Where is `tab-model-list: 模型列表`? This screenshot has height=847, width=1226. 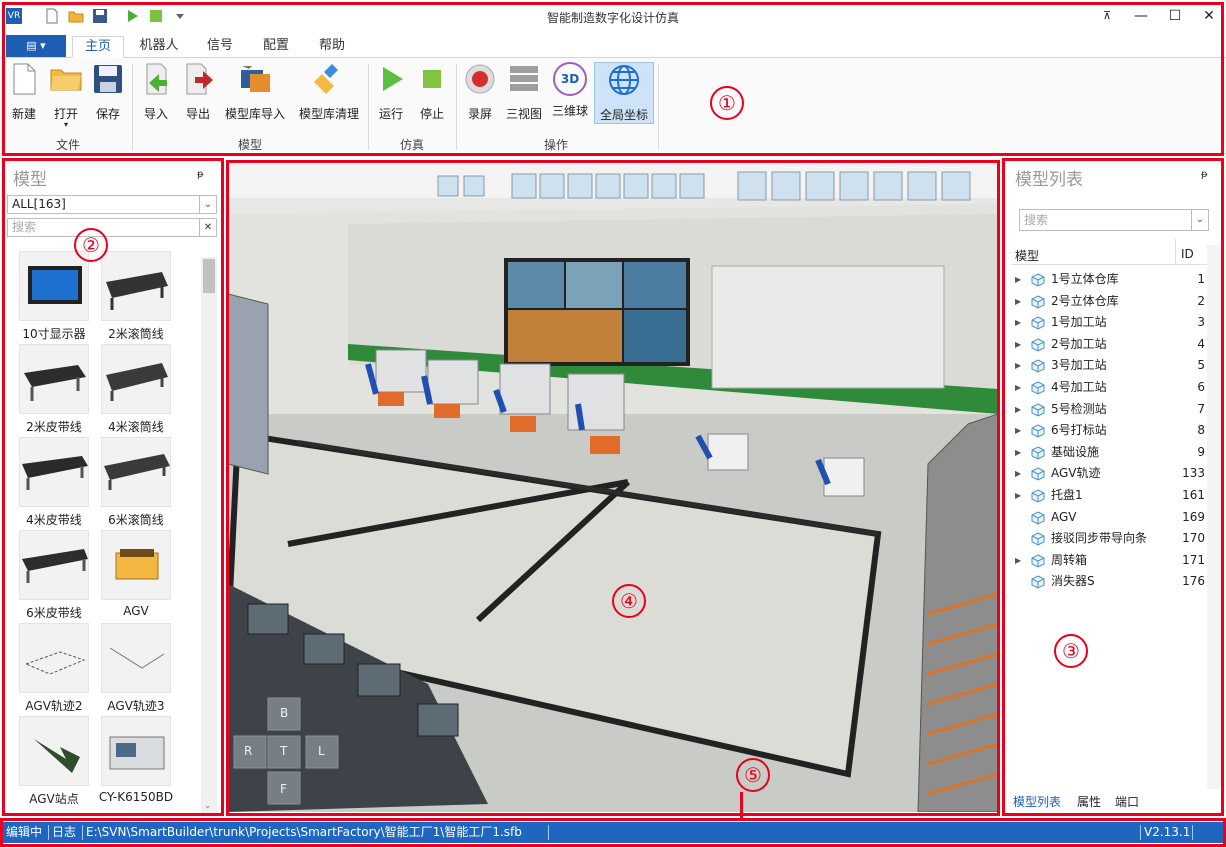
tab-model-list: 模型列表 is located at coordinates (1037, 801).